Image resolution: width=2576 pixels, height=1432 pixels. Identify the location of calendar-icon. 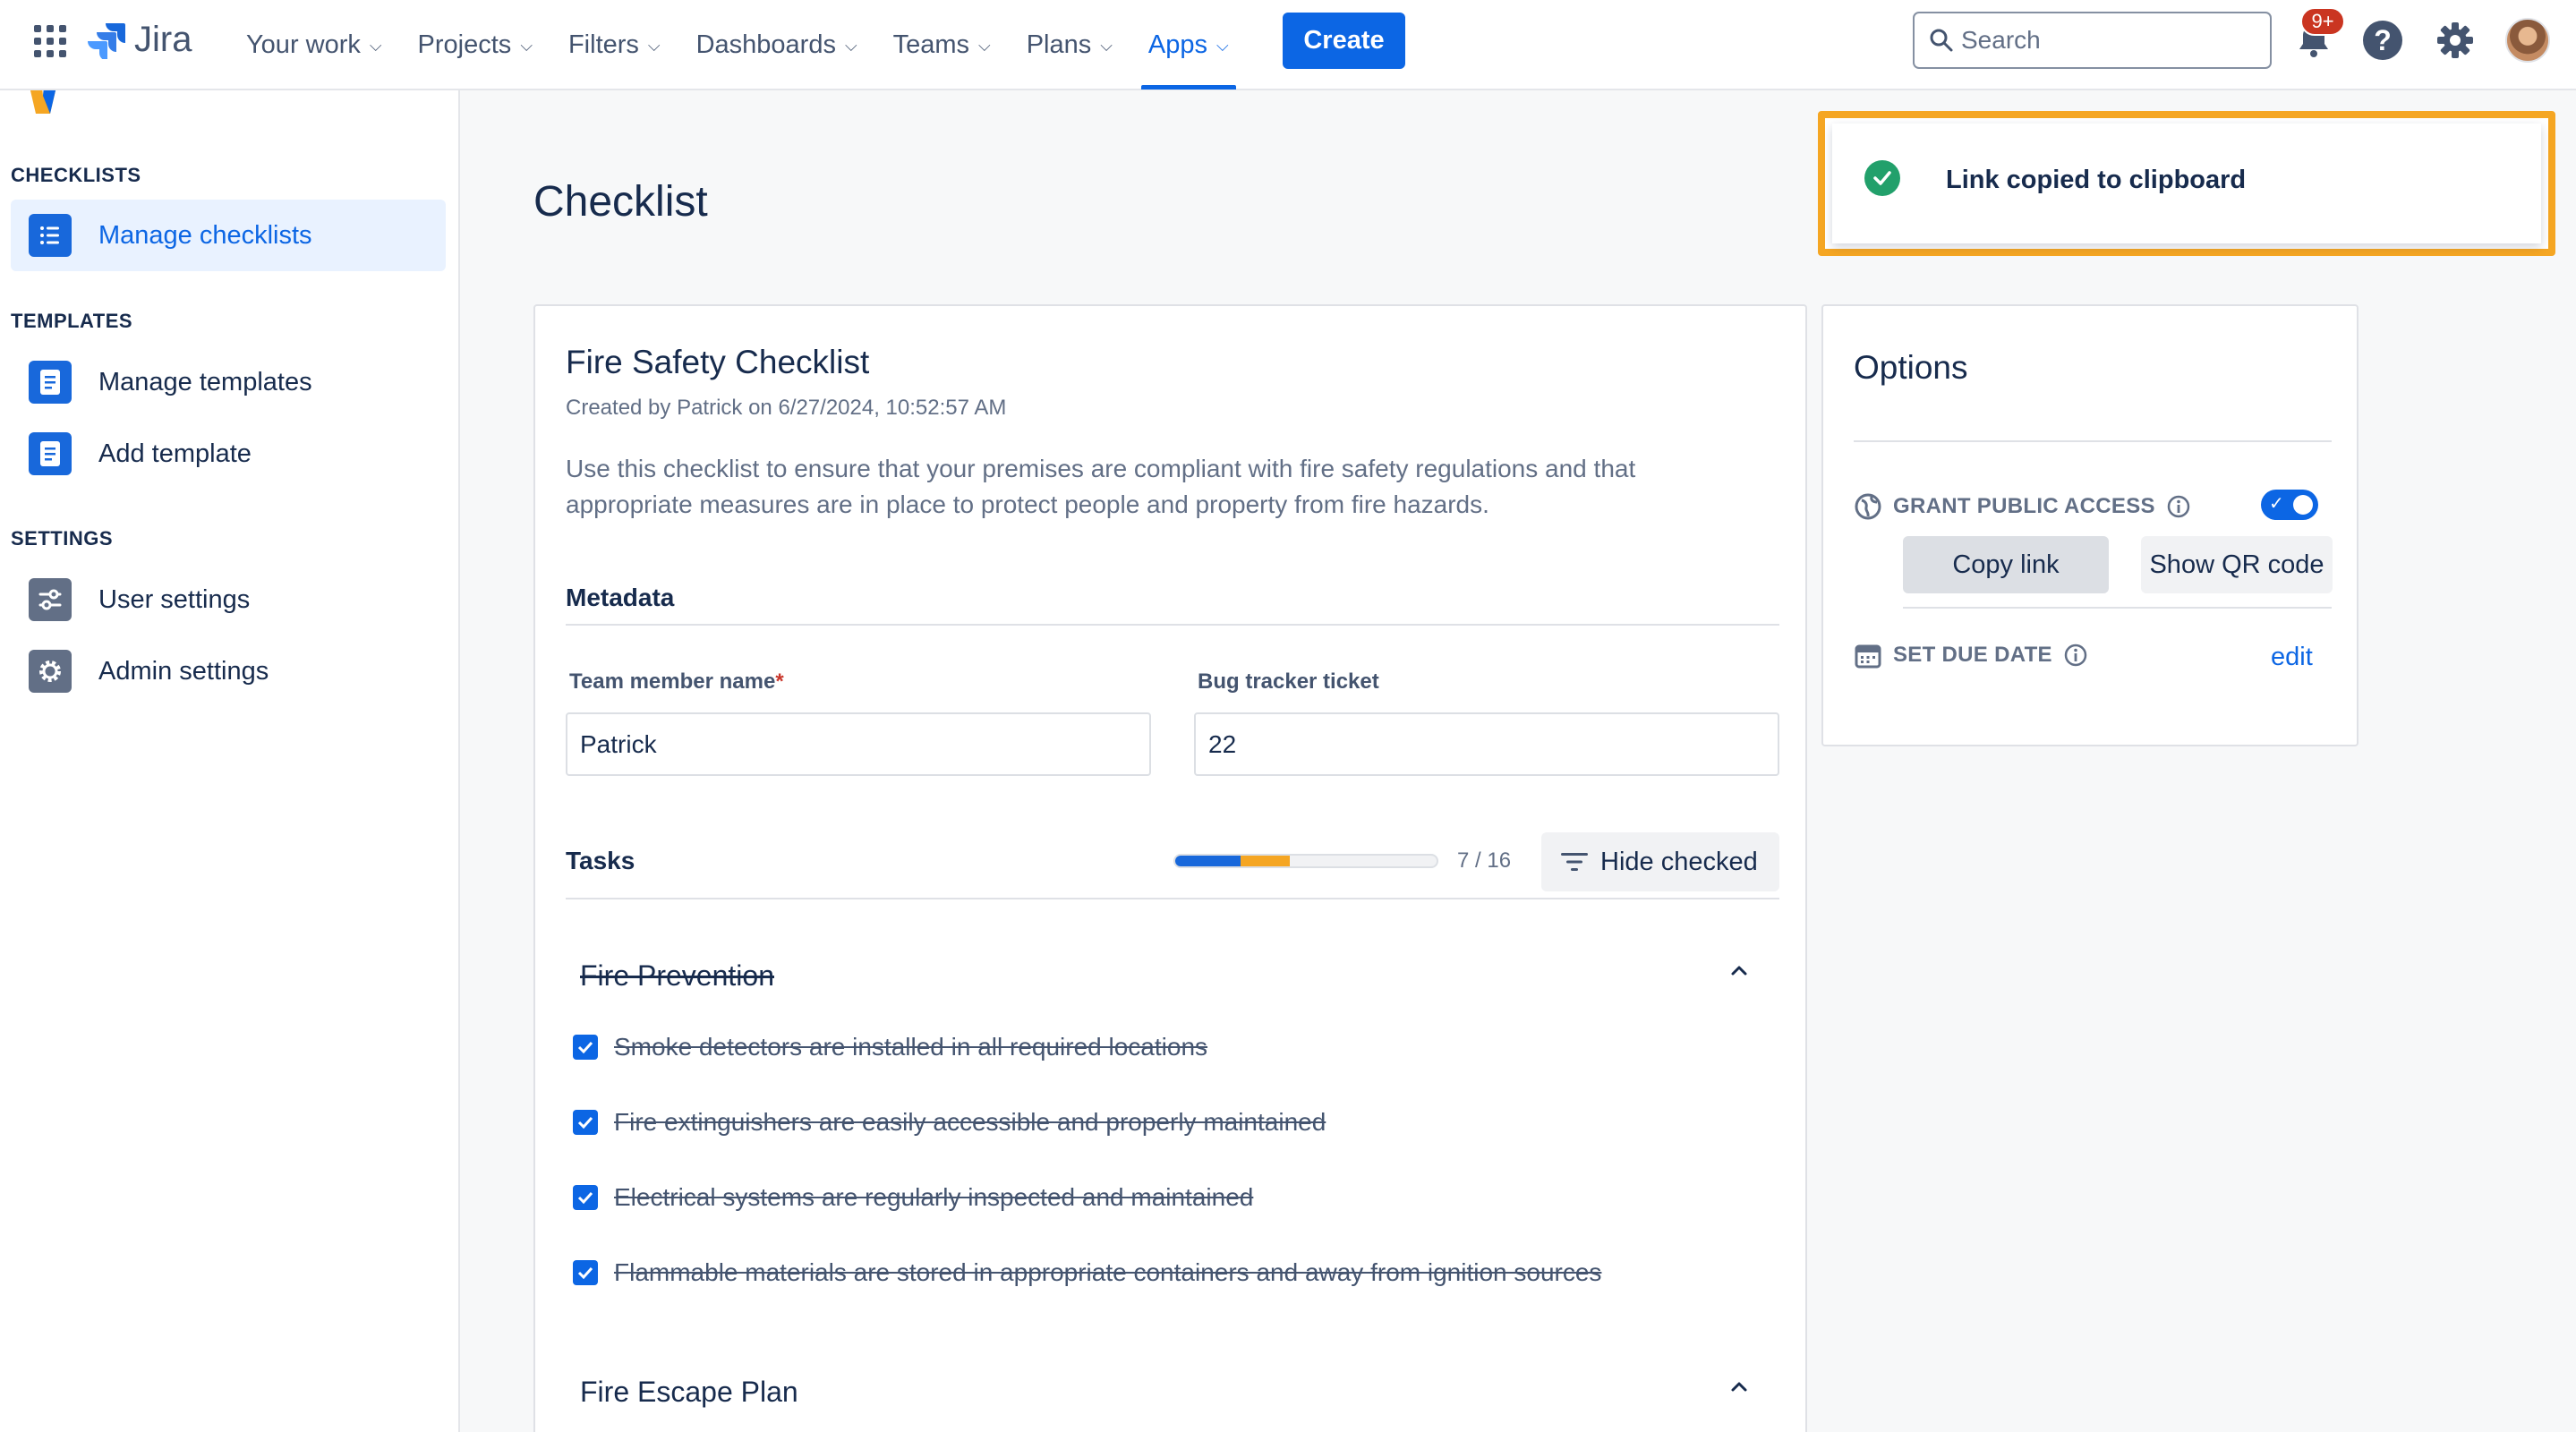
(1868, 656).